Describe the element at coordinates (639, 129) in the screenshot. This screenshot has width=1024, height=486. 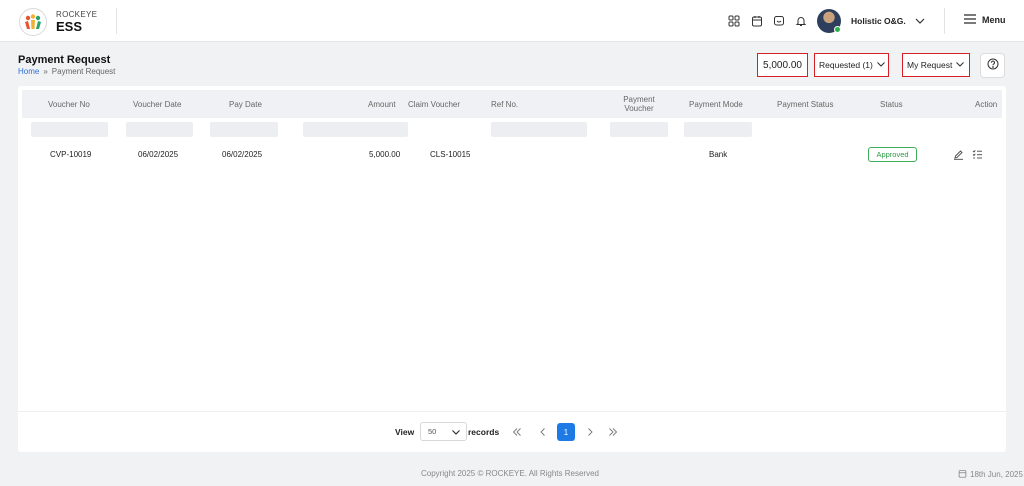
I see `filter-payment-voucher-input` at that location.